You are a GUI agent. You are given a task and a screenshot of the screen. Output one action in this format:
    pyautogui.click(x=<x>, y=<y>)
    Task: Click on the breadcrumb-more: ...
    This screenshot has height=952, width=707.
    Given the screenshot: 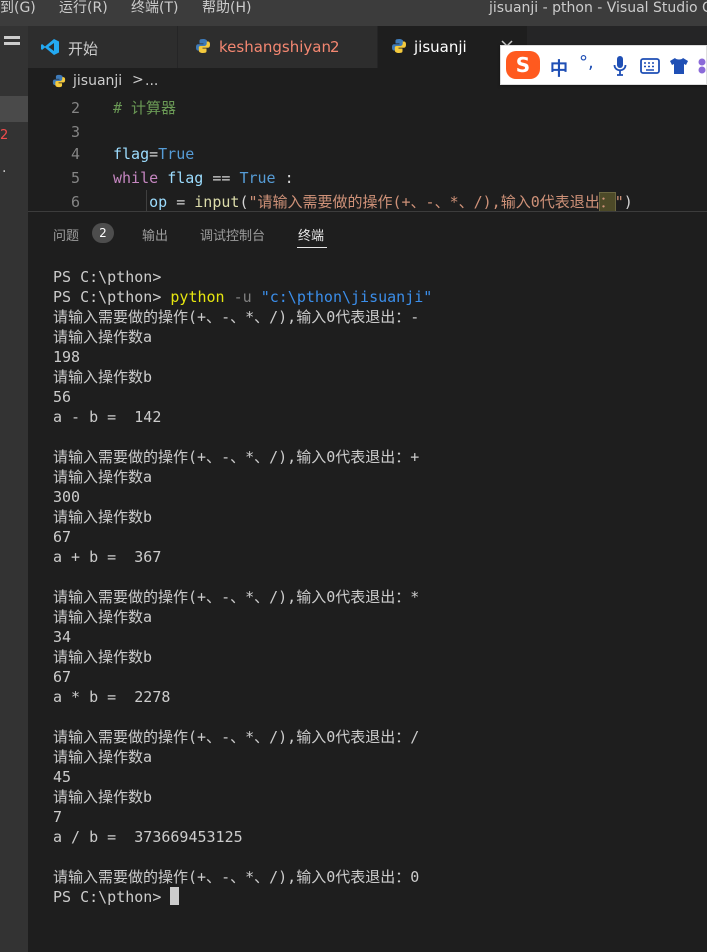 What is the action you would take?
    pyautogui.click(x=151, y=81)
    